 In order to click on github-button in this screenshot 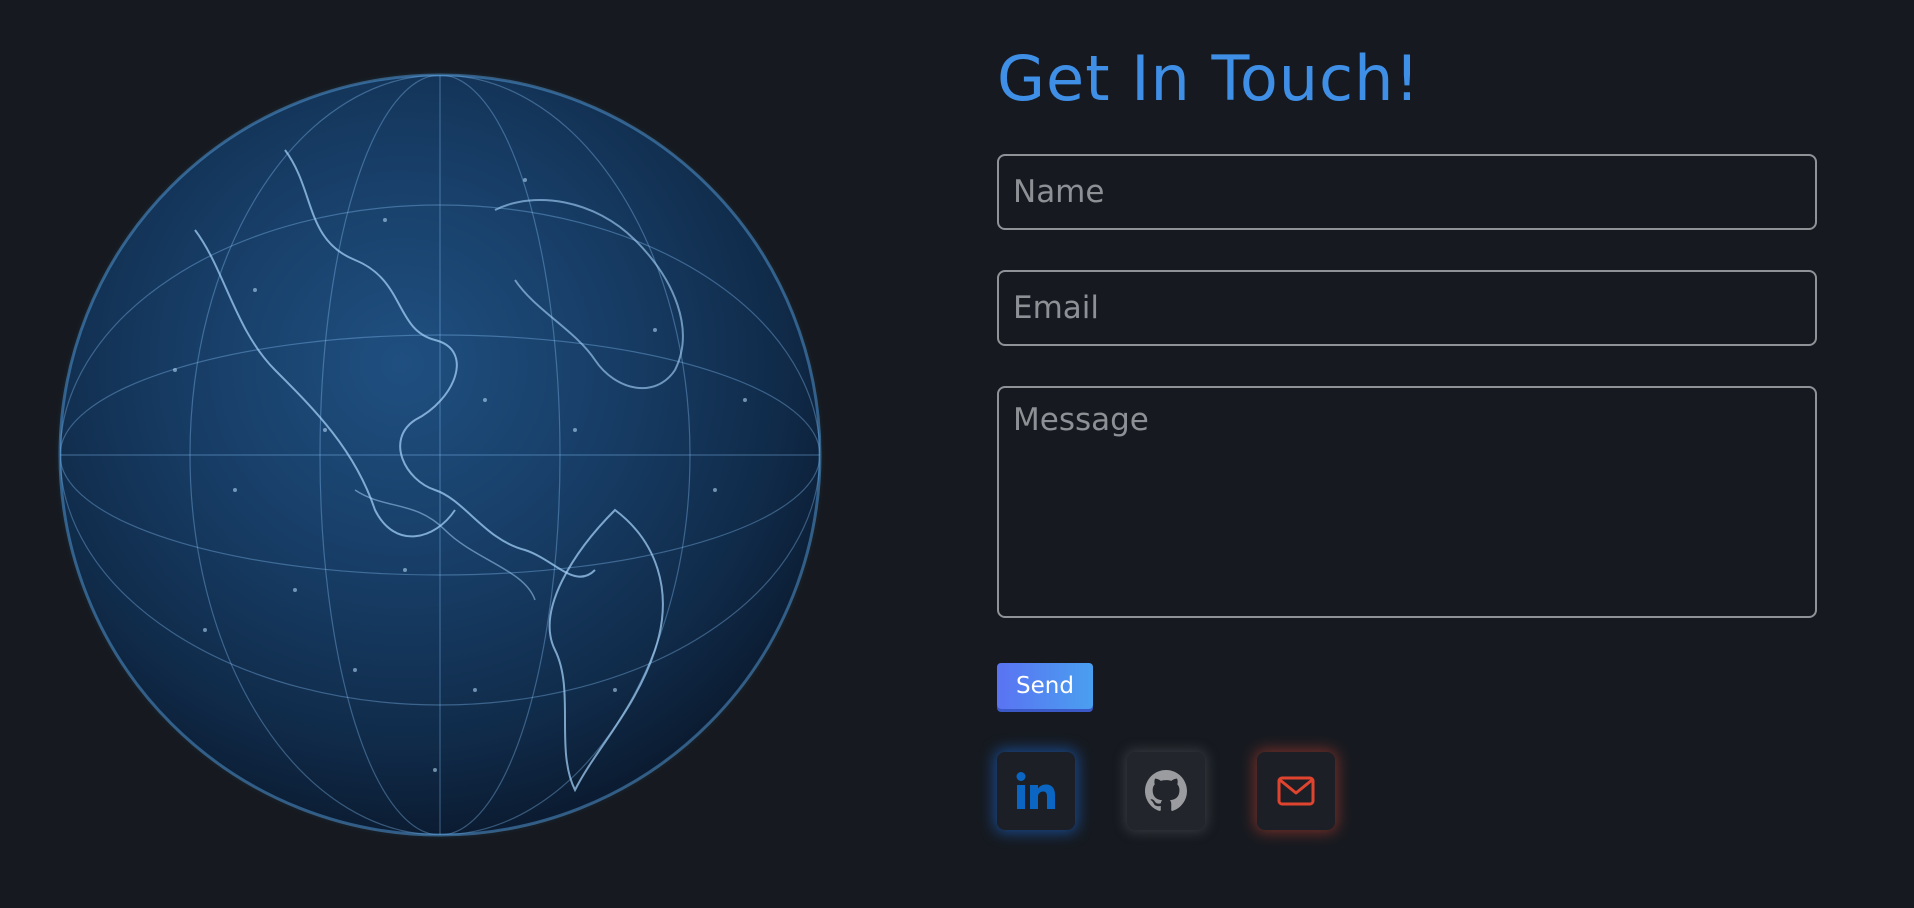, I will do `click(1166, 791)`.